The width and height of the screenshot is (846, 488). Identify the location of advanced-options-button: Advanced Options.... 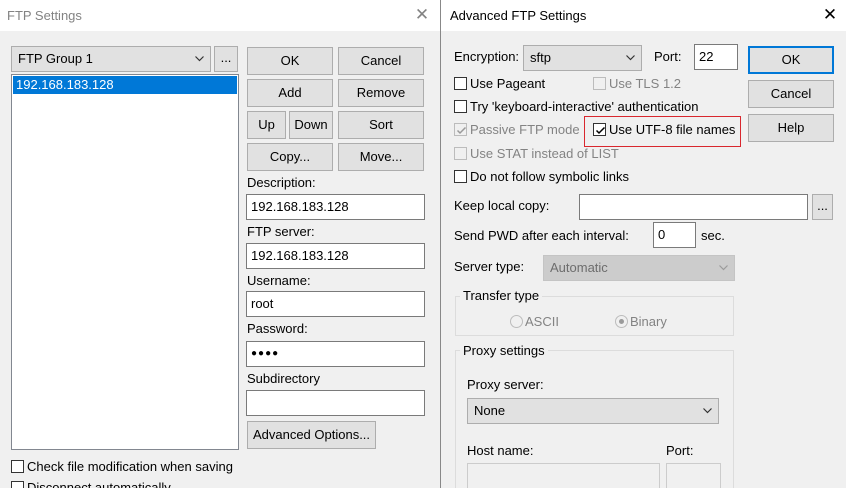
(311, 435).